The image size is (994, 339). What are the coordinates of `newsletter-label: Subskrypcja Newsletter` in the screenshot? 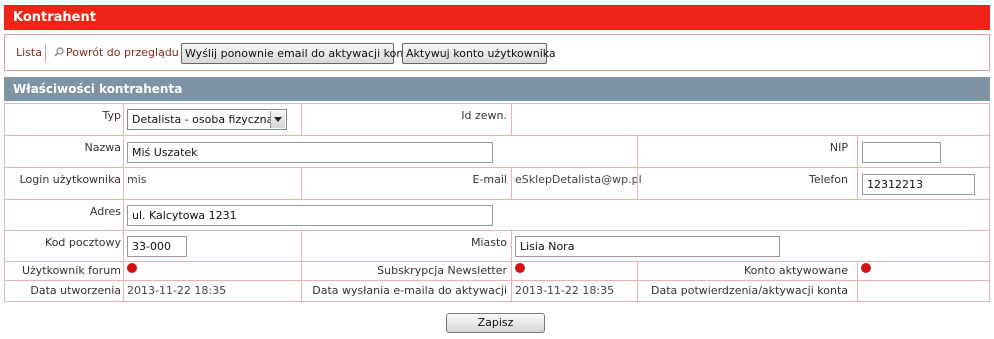 It's located at (442, 270).